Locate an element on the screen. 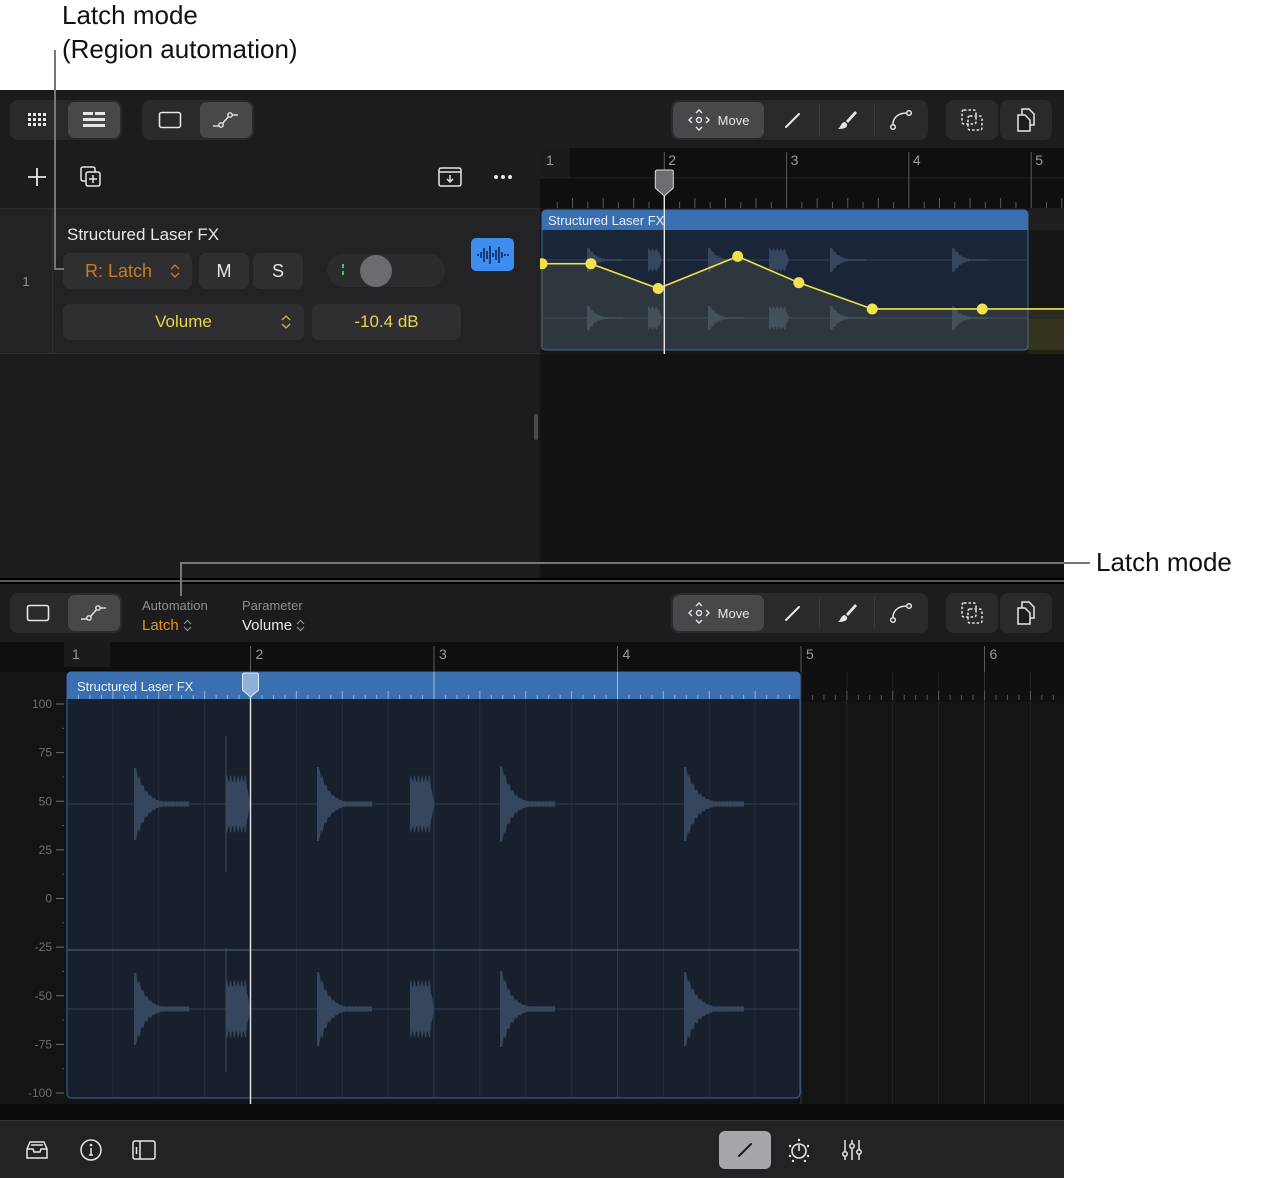 The height and width of the screenshot is (1178, 1280). automation-parameter-select: Volume is located at coordinates (183, 322).